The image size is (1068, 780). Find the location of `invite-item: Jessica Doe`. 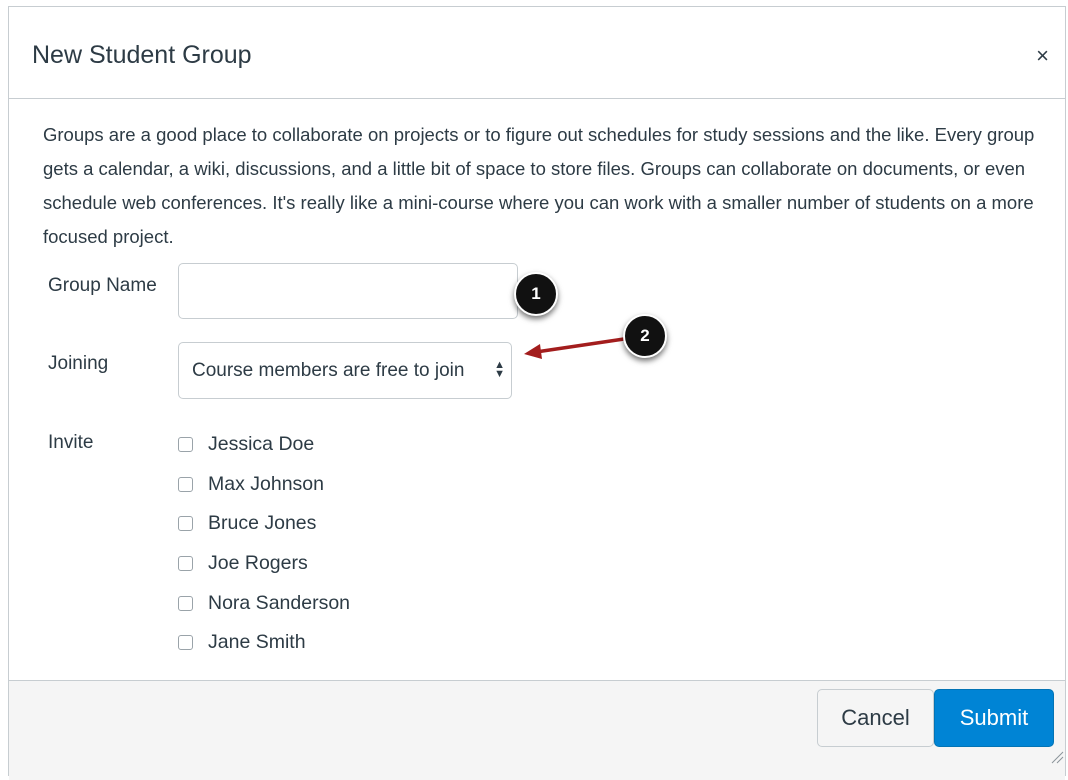

invite-item: Jessica Doe is located at coordinates (264, 445).